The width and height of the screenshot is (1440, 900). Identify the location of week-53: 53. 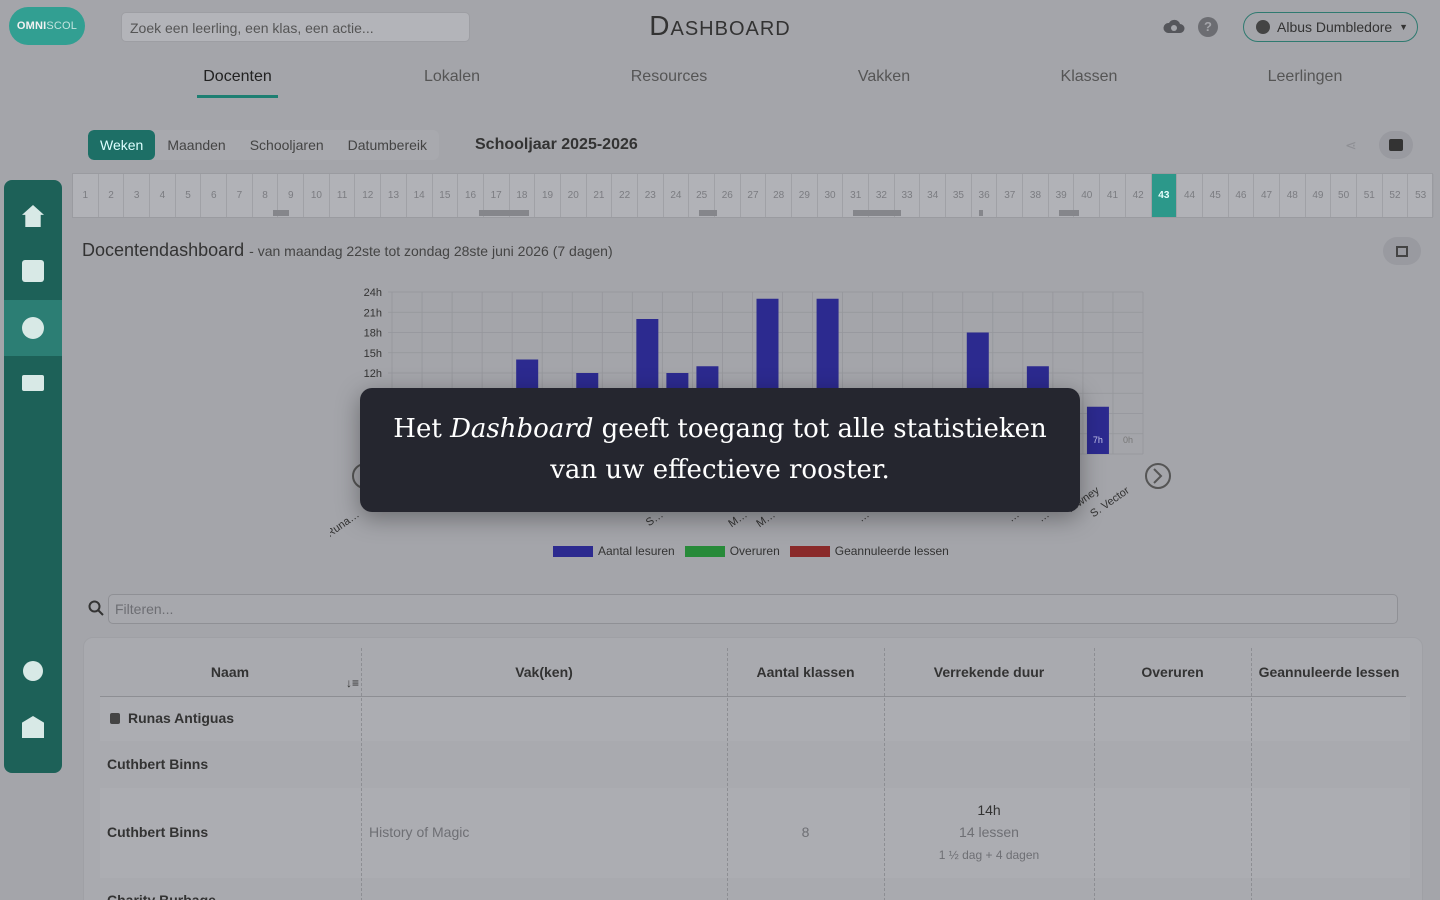
(1421, 195).